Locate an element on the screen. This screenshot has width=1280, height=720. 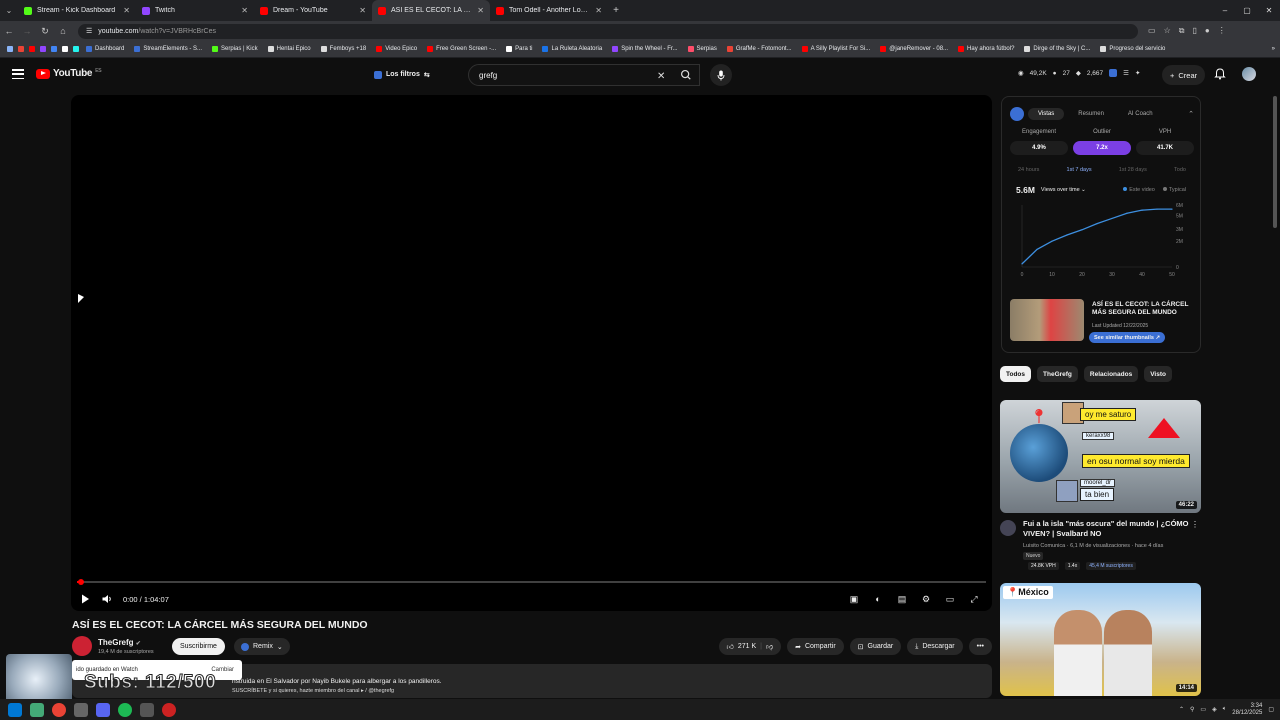
notifications-bell-icon is located at coordinates (1220, 74).